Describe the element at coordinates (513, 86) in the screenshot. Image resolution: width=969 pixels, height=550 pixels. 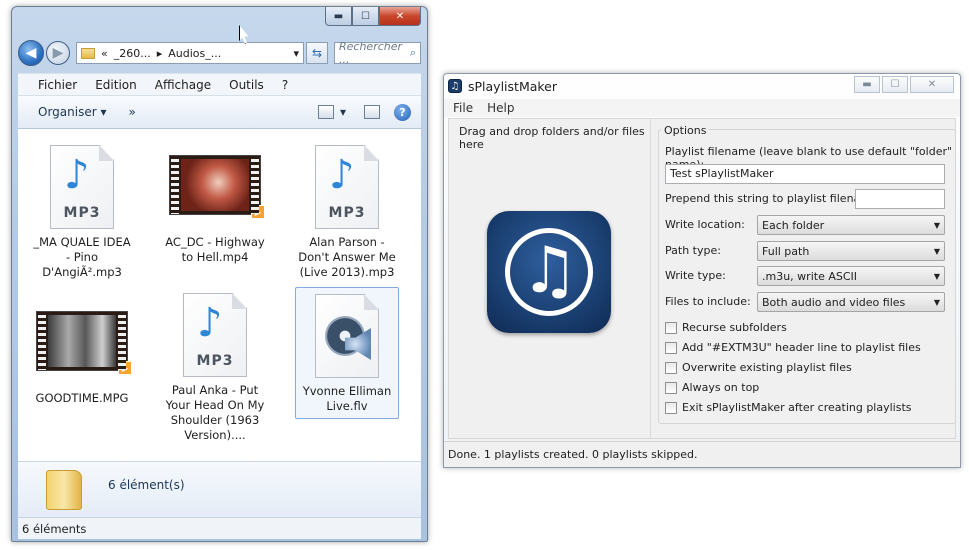
I see `window-title: sPlaylistMaker` at that location.